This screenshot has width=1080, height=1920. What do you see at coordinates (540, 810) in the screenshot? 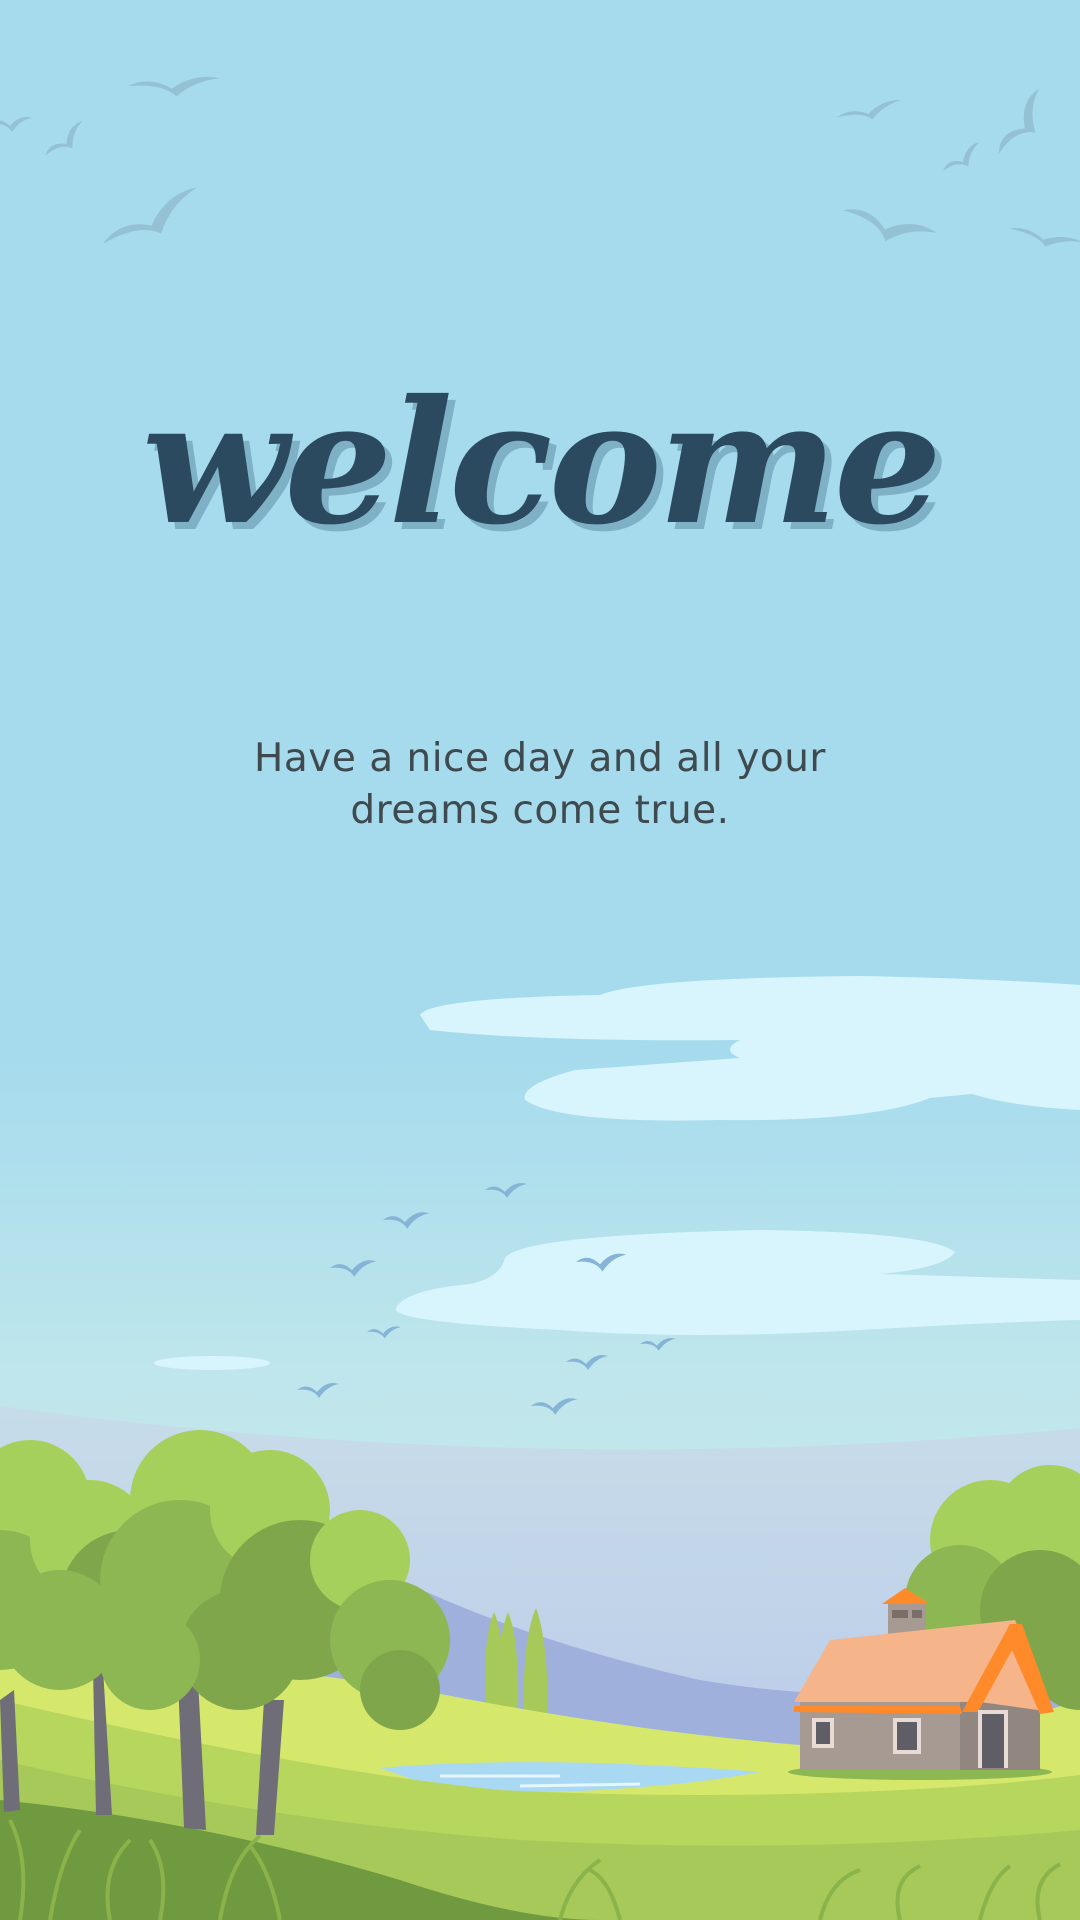
I see `greeting-line-2: dreams come true.` at bounding box center [540, 810].